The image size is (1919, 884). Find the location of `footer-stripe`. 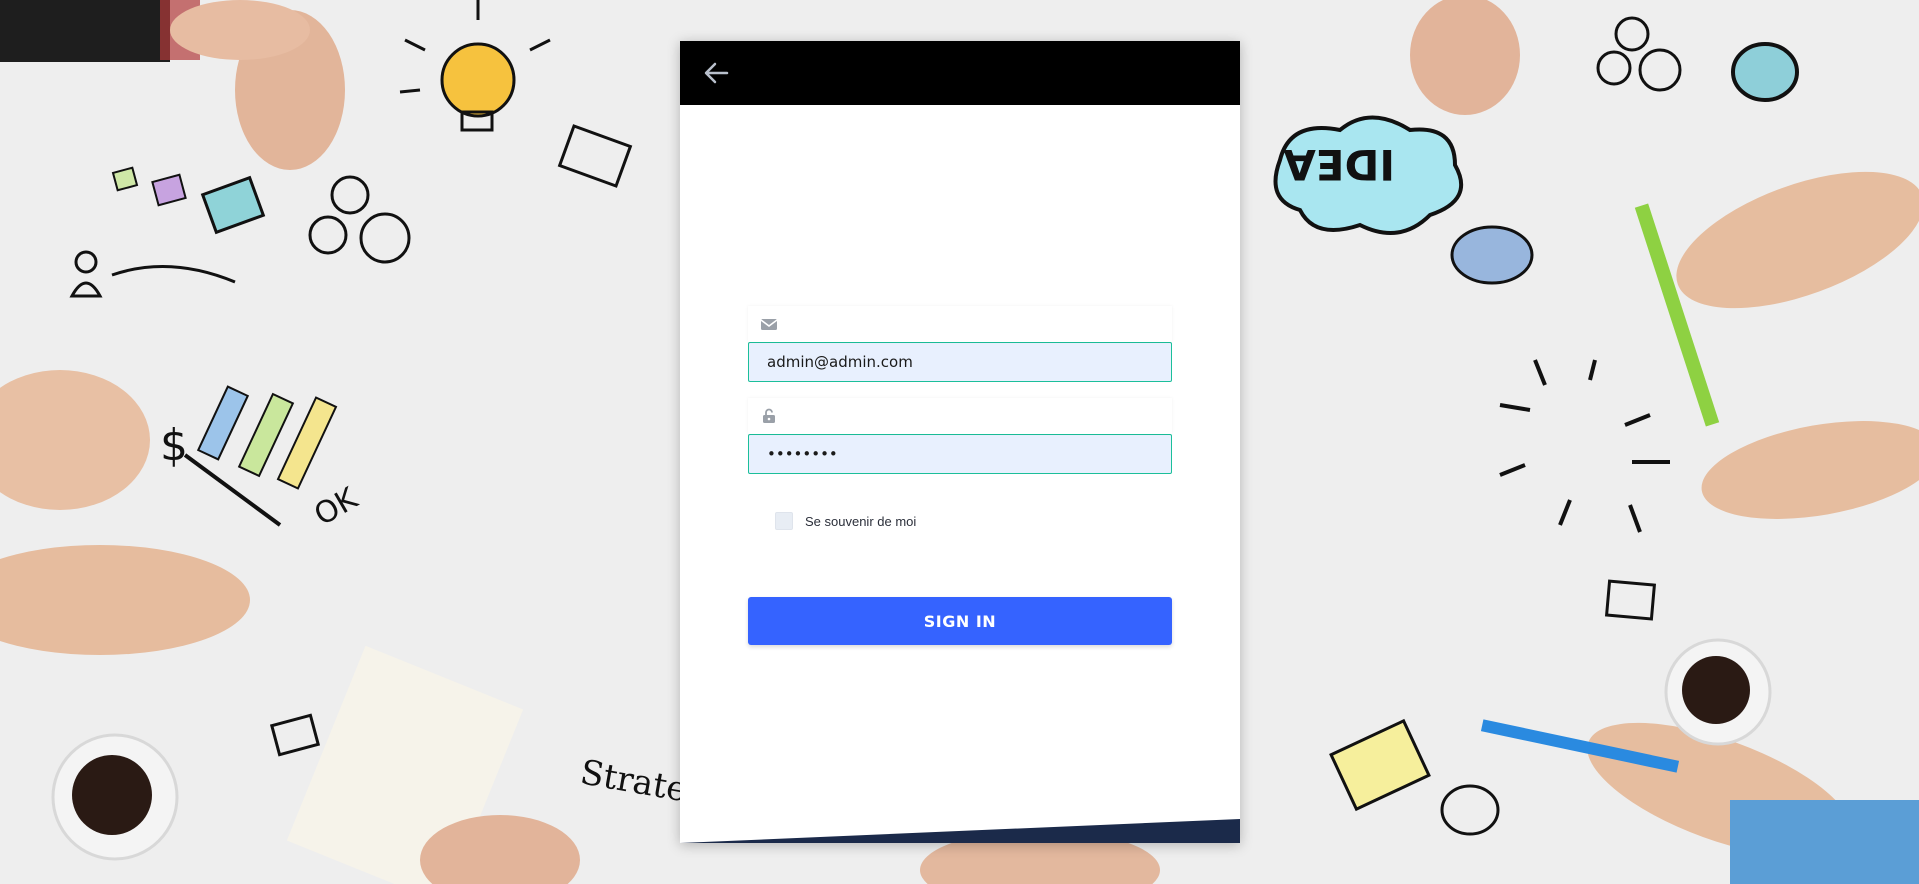

footer-stripe is located at coordinates (960, 831).